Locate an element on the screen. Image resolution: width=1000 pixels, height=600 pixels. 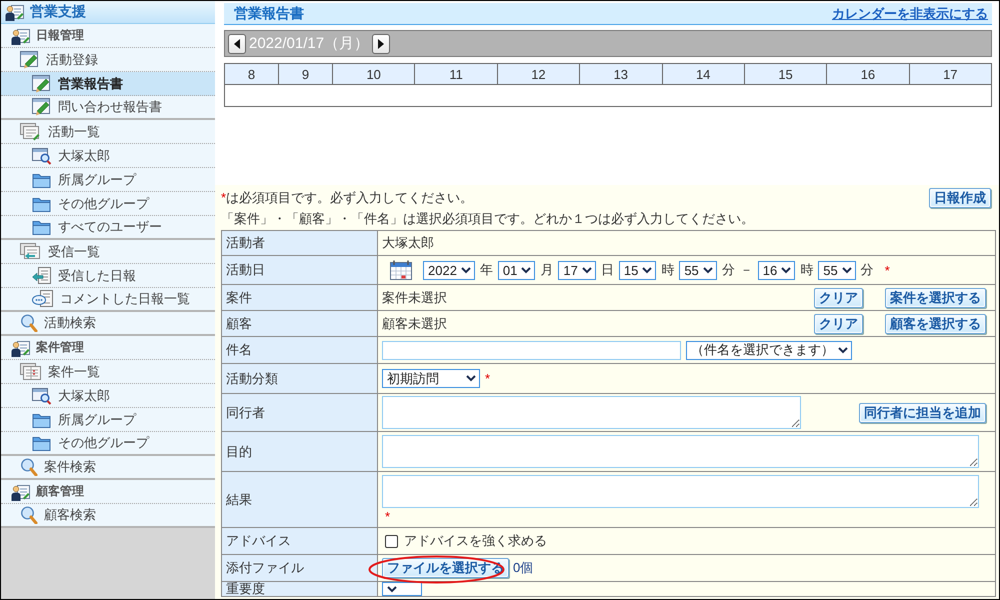
hour-cell: 8 is located at coordinates (251, 74).